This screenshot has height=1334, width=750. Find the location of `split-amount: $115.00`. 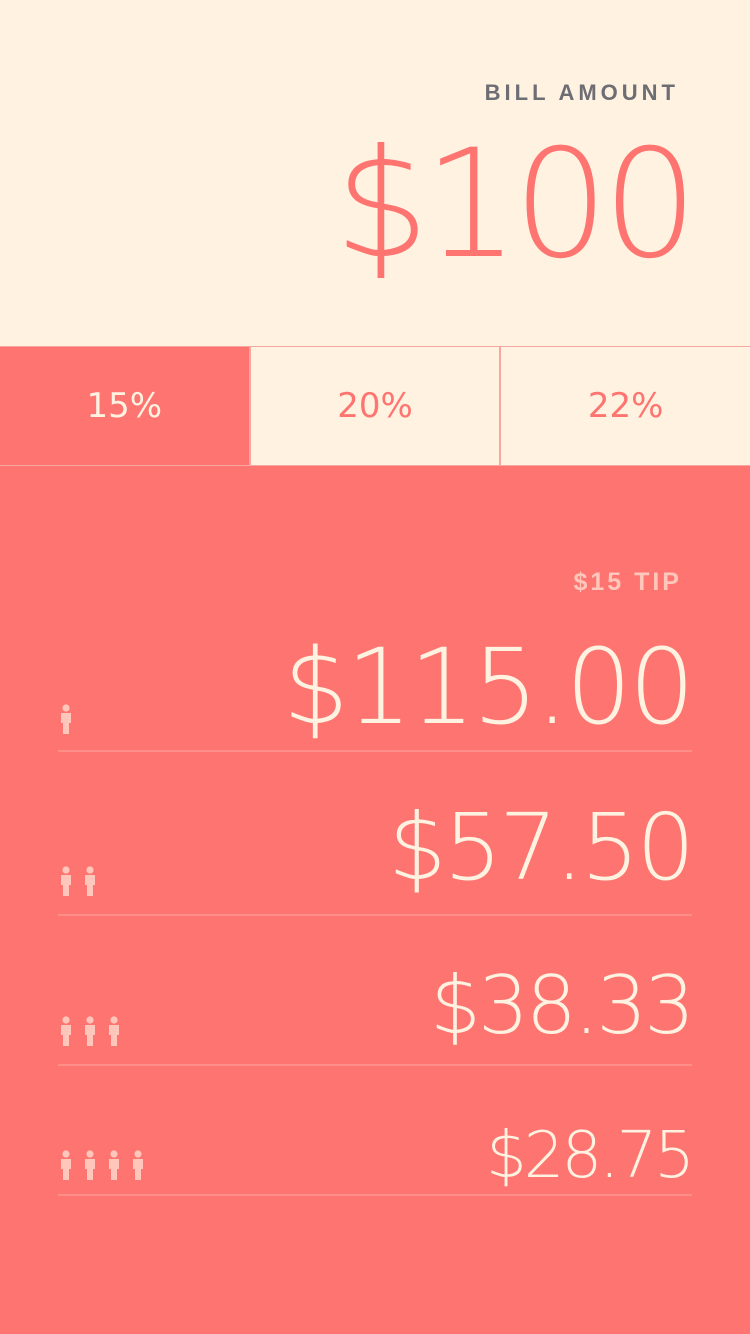

split-amount: $115.00 is located at coordinates (488, 687).